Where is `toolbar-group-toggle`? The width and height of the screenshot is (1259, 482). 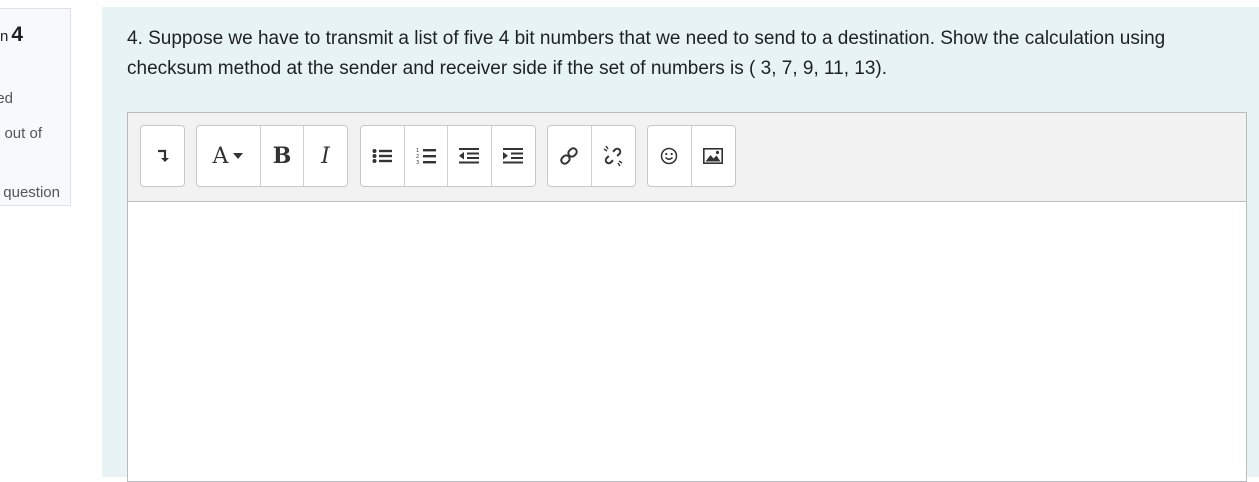 toolbar-group-toggle is located at coordinates (162, 156).